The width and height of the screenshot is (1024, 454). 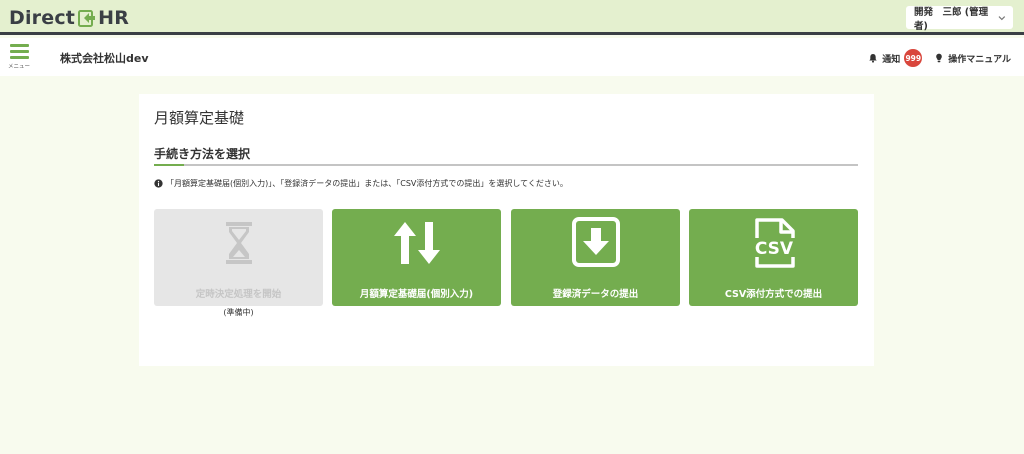 What do you see at coordinates (595, 242) in the screenshot?
I see `download-box-icon` at bounding box center [595, 242].